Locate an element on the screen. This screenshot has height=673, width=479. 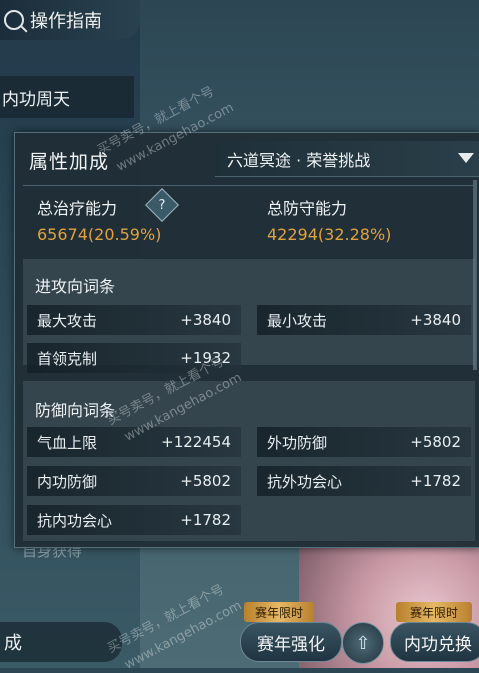
divider is located at coordinates (248, 185).